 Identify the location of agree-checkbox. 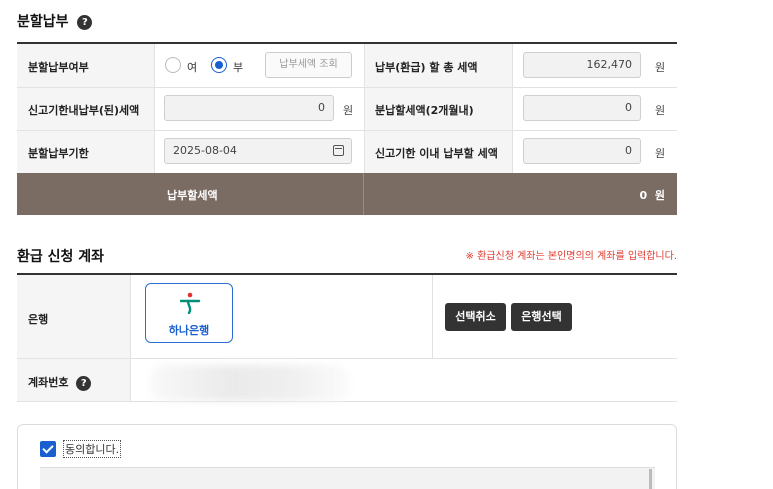
(48, 449).